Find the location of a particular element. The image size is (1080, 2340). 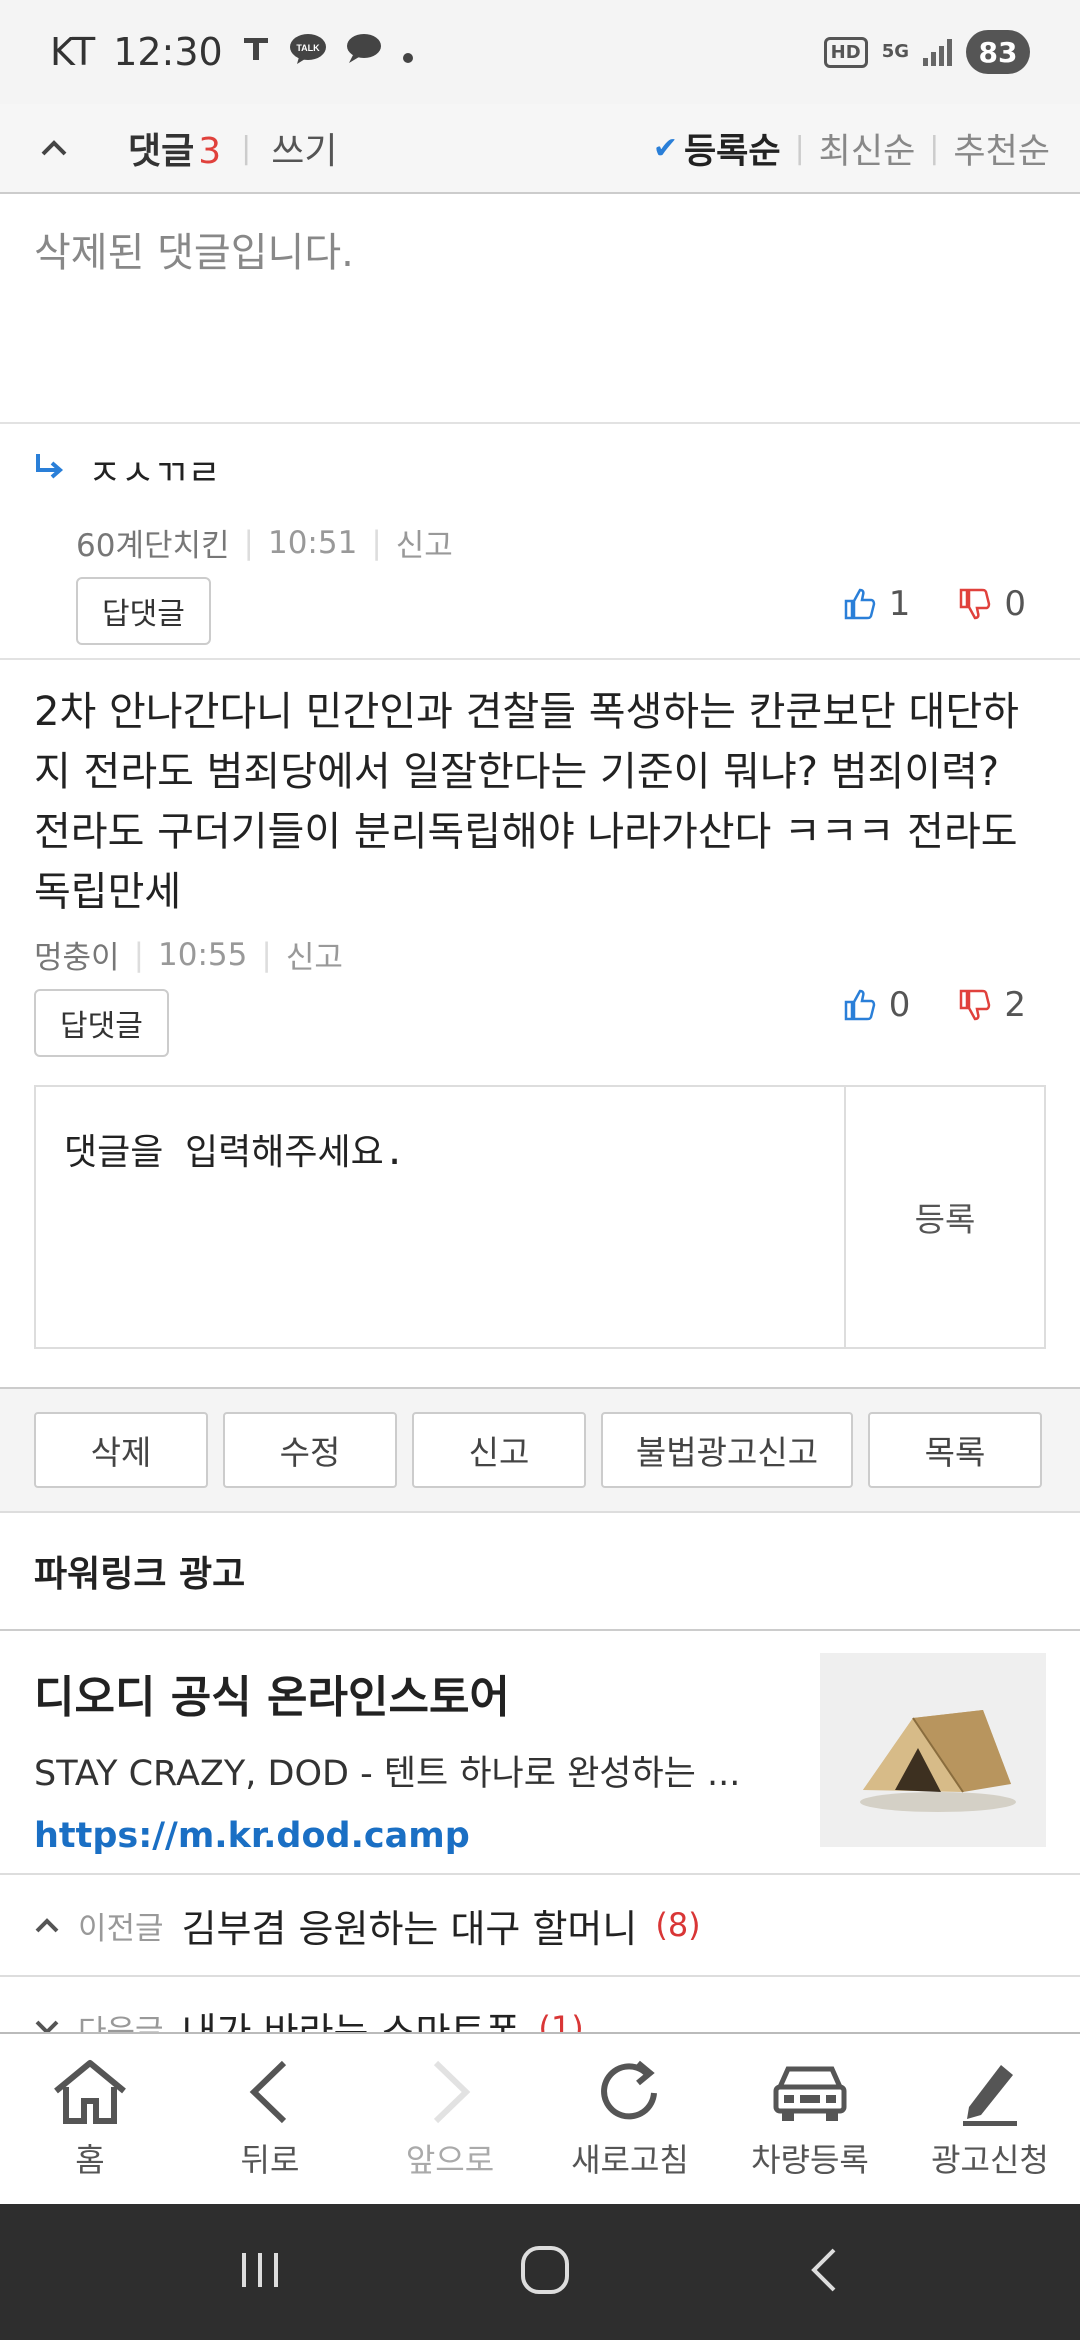

toolbar-label: 뒤로 is located at coordinates (270, 2160).